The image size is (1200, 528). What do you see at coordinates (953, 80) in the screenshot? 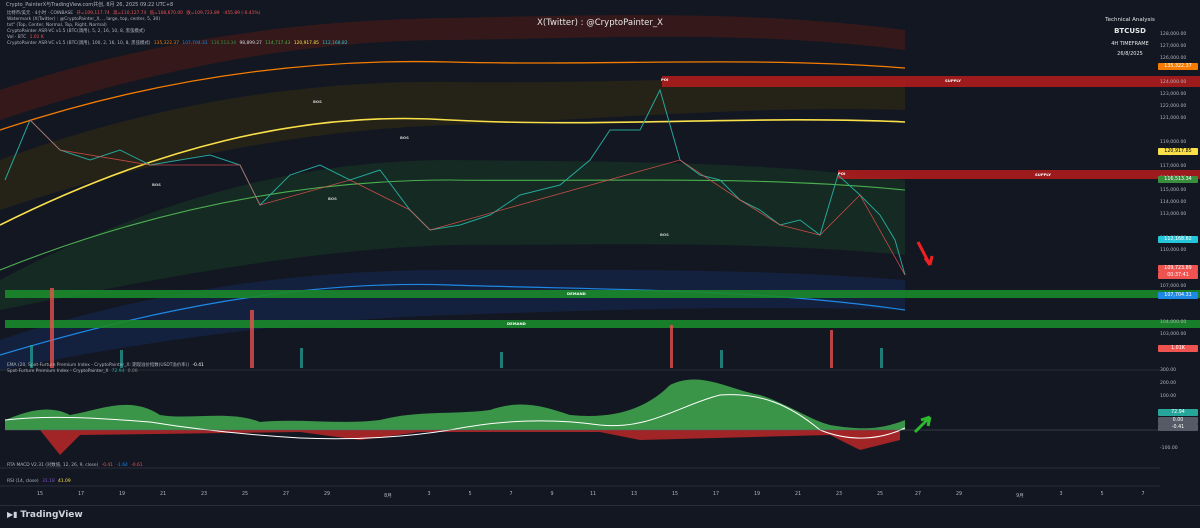
I see `supply-label-1: SUPPLY` at bounding box center [953, 80].